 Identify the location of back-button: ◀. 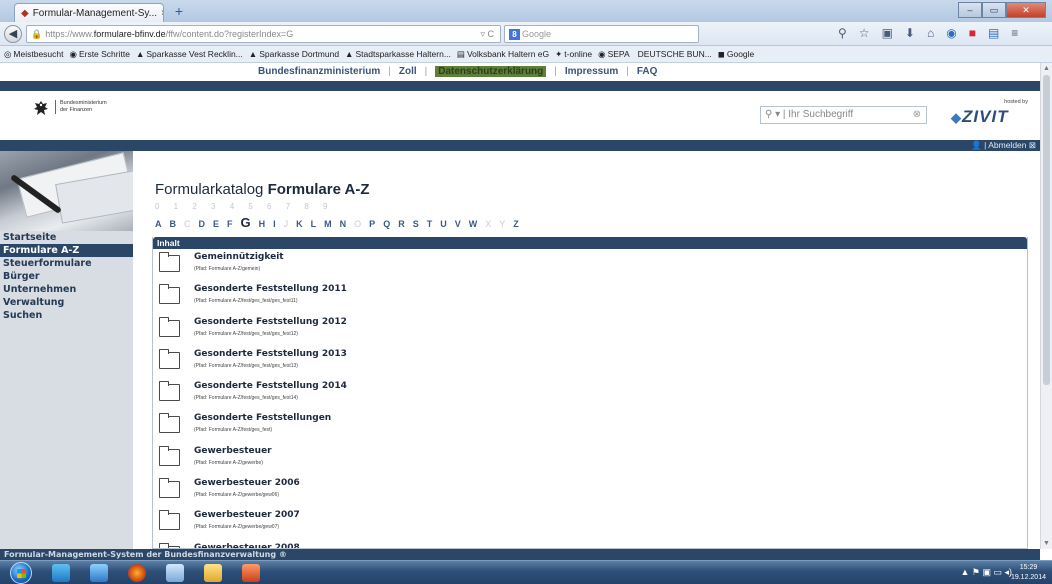
(13, 34).